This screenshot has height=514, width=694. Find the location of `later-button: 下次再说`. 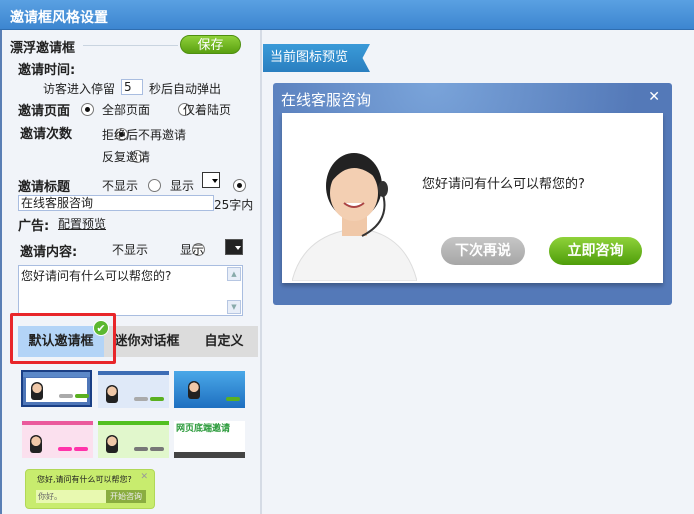

later-button: 下次再说 is located at coordinates (483, 251).